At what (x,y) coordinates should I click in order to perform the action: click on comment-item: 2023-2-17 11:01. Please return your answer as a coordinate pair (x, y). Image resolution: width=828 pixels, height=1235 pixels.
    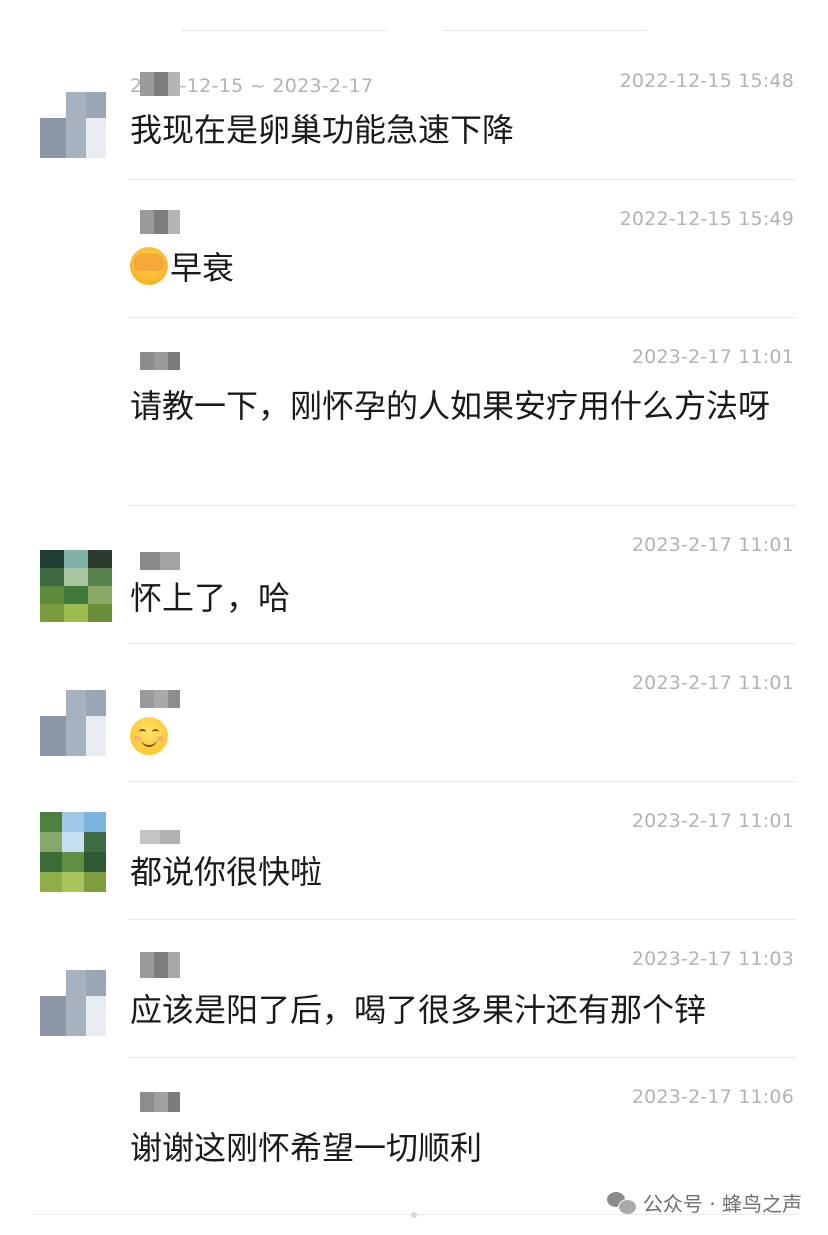
    Looking at the image, I should click on (414, 722).